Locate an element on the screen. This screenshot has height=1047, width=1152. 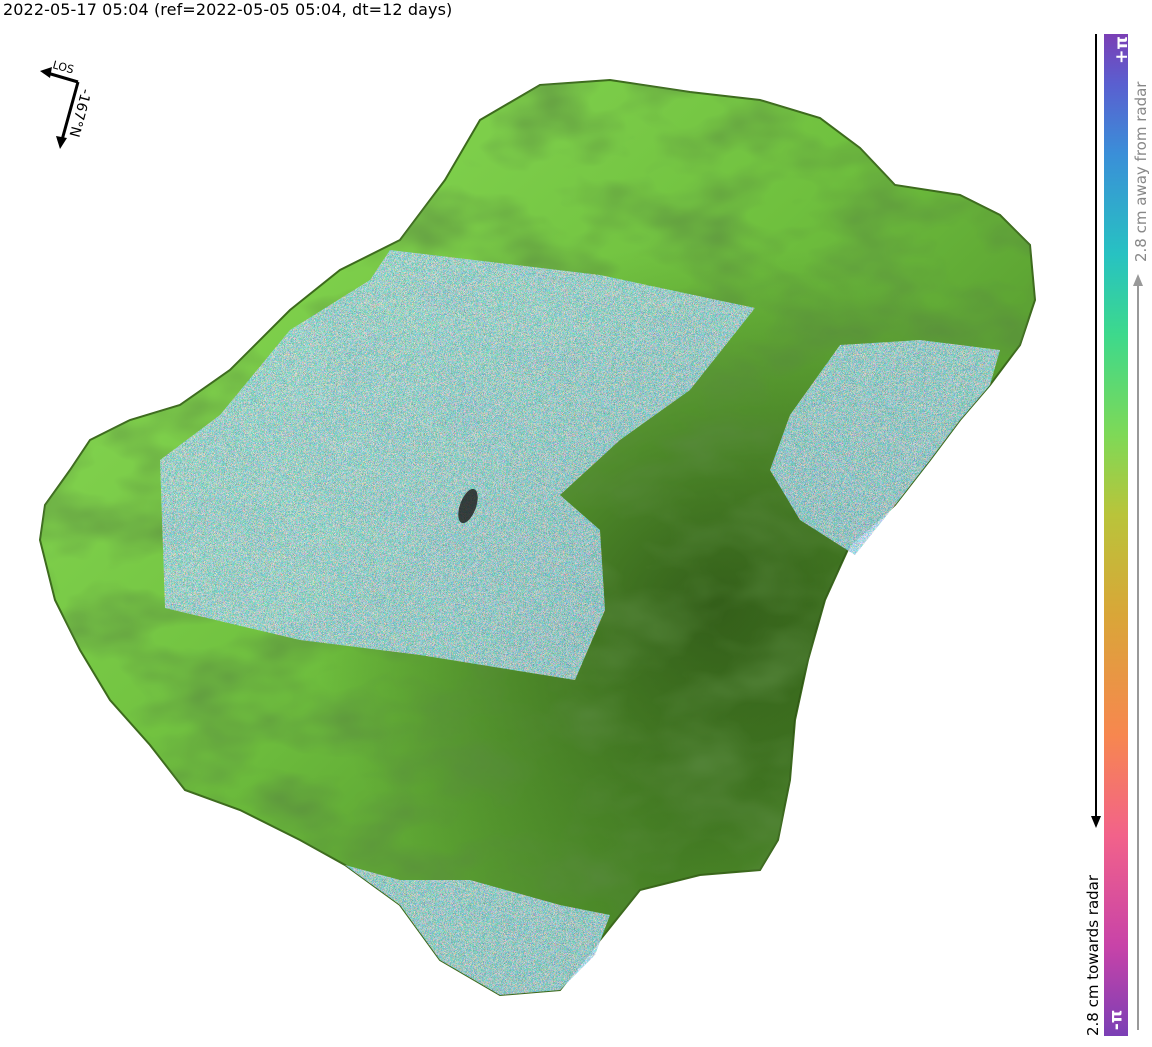
colorbar-bottom-label: -π is located at coordinates (1116, 1020).